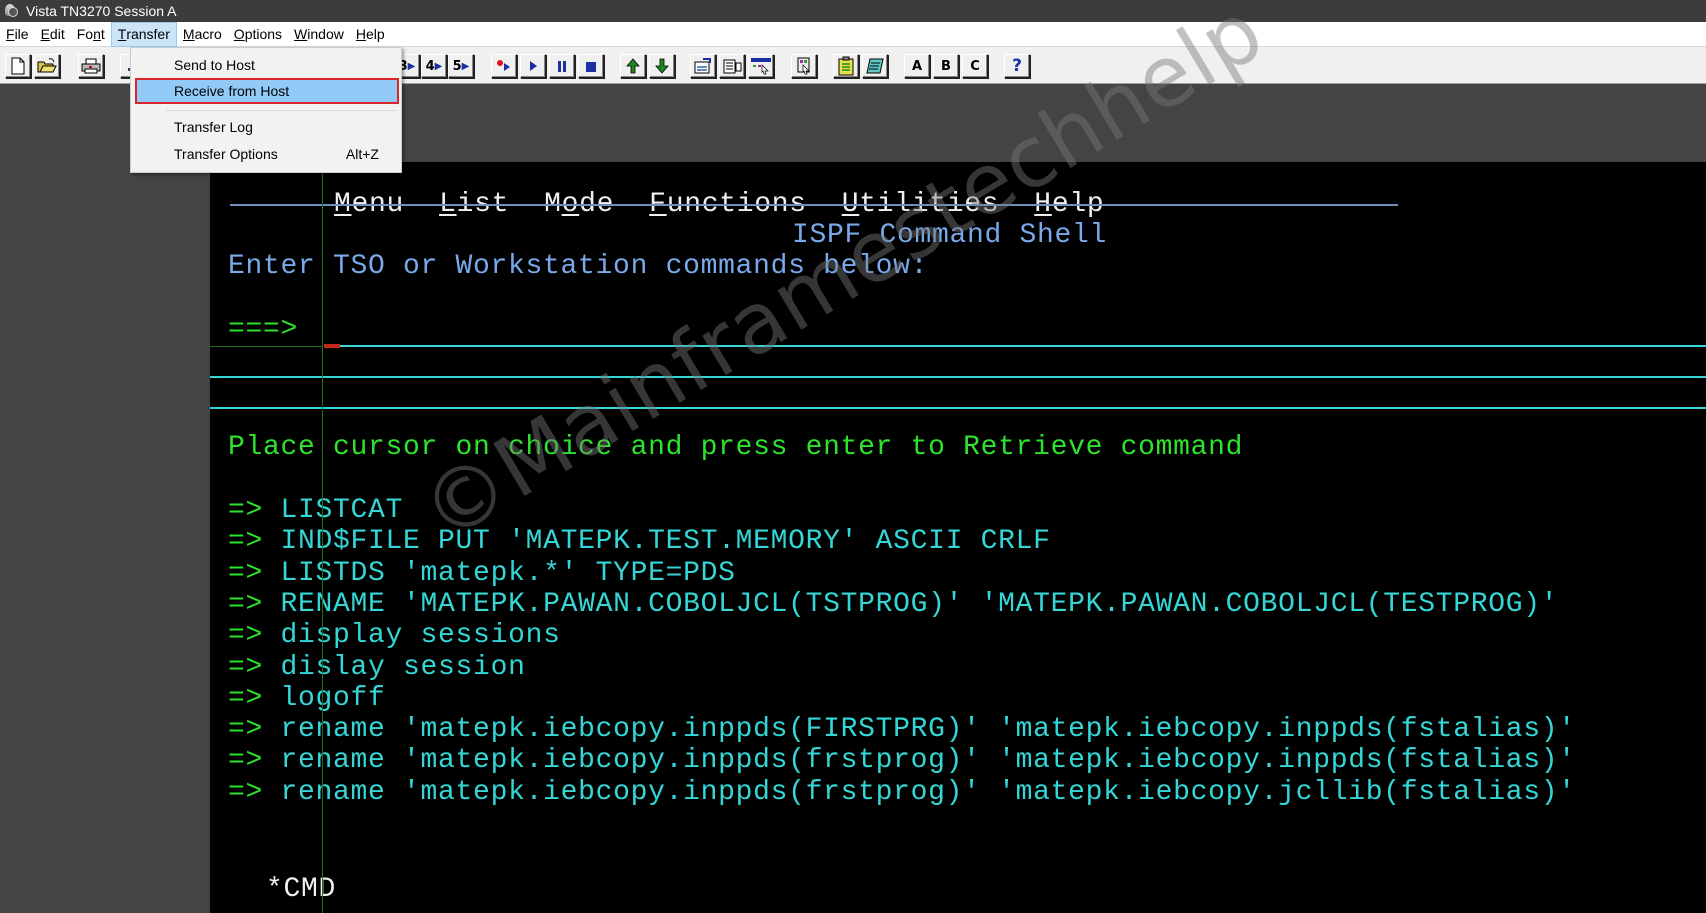 This screenshot has width=1706, height=913. Describe the element at coordinates (950, 235) in the screenshot. I see `panel-title: ISPF Command Shell` at that location.